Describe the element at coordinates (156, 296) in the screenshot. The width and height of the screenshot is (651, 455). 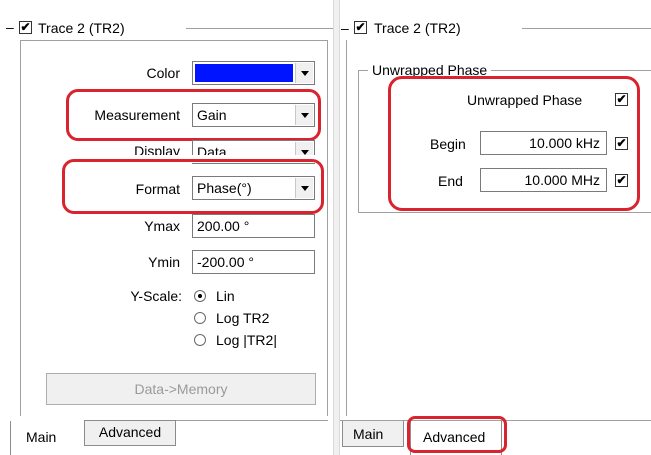
I see `yscale-label: Y-Scale:` at that location.